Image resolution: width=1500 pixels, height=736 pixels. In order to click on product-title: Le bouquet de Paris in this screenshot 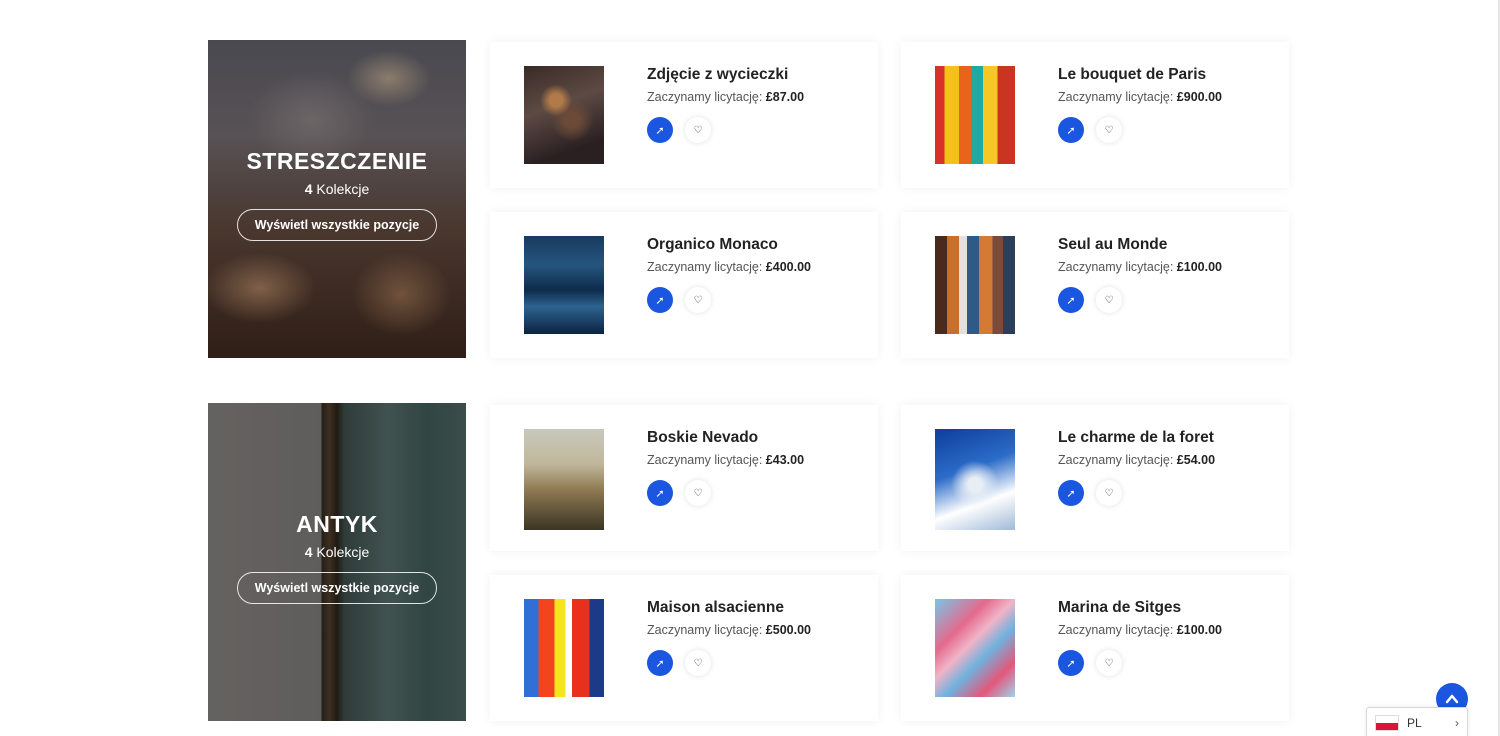, I will do `click(1132, 75)`.